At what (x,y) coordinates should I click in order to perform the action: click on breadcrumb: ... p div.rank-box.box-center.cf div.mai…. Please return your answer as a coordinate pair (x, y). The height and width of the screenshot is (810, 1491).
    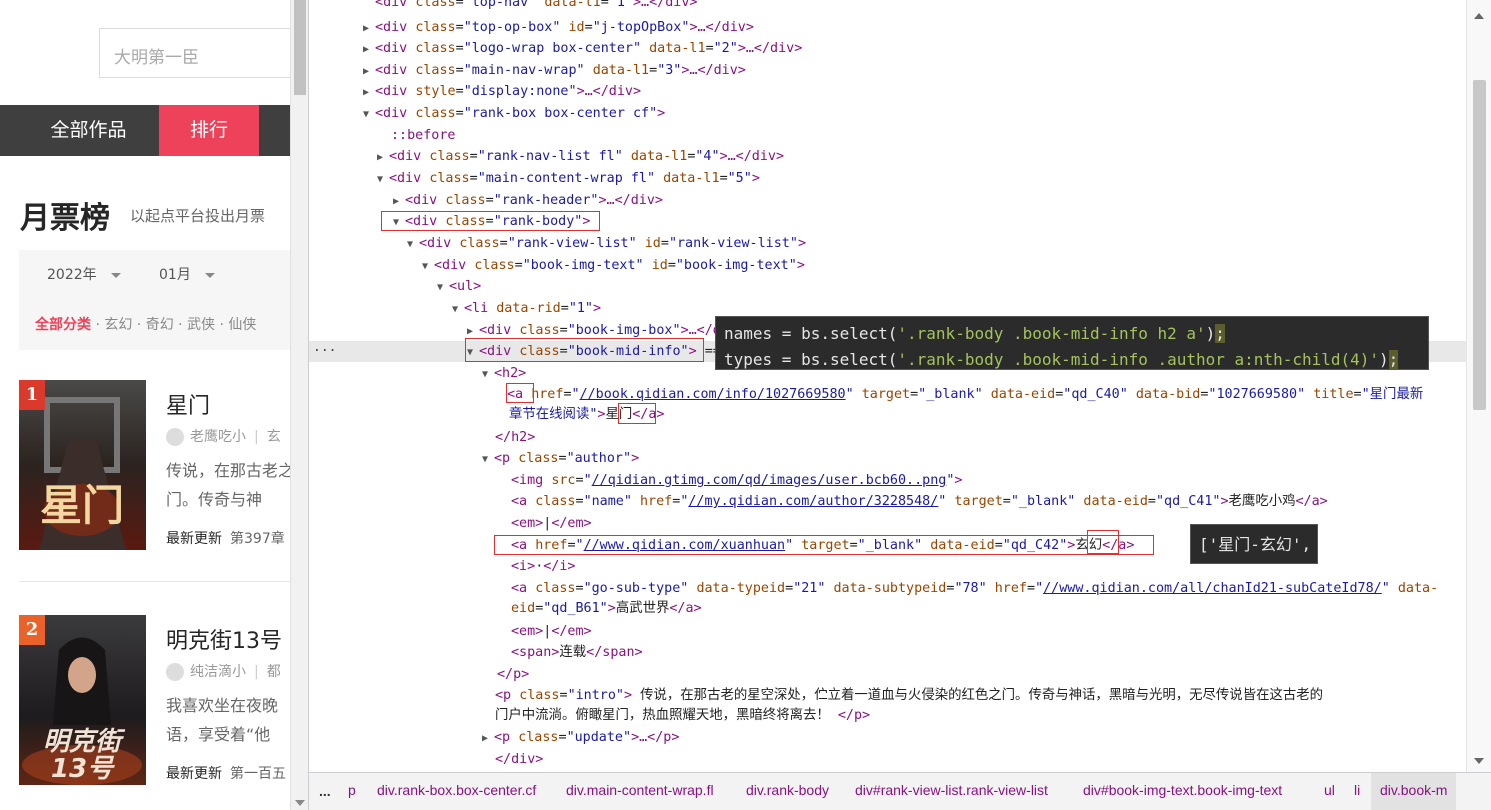
    Looking at the image, I should click on (900, 791).